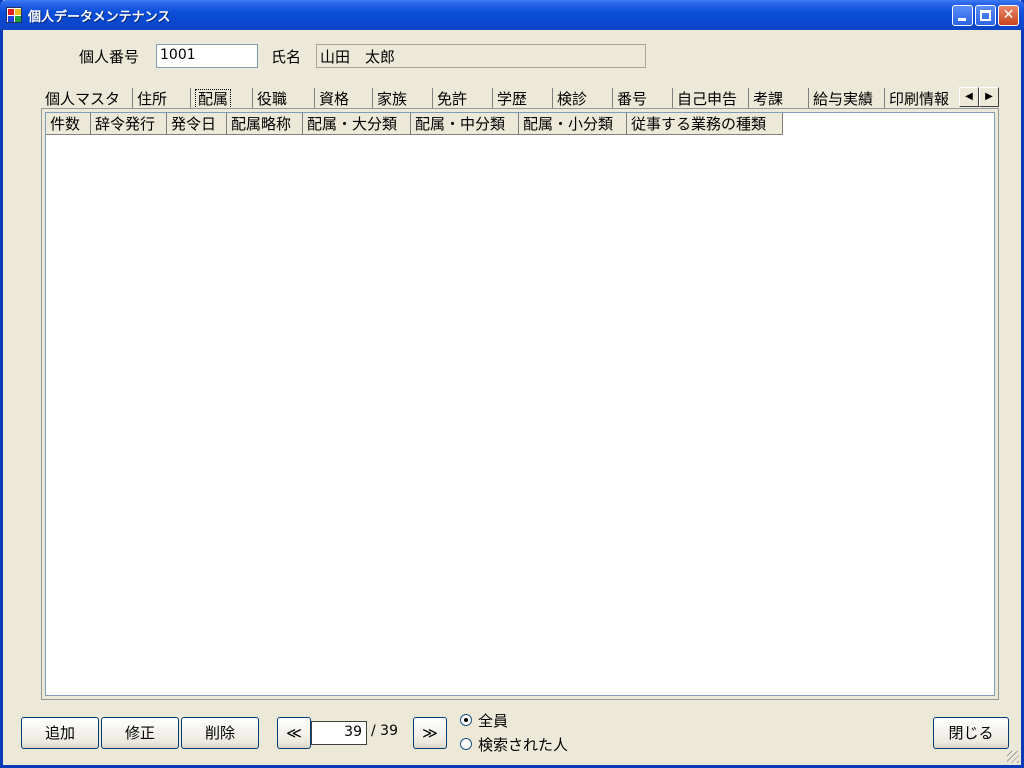 The width and height of the screenshot is (1024, 768). What do you see at coordinates (466, 744) in the screenshot?
I see `radio-searched` at bounding box center [466, 744].